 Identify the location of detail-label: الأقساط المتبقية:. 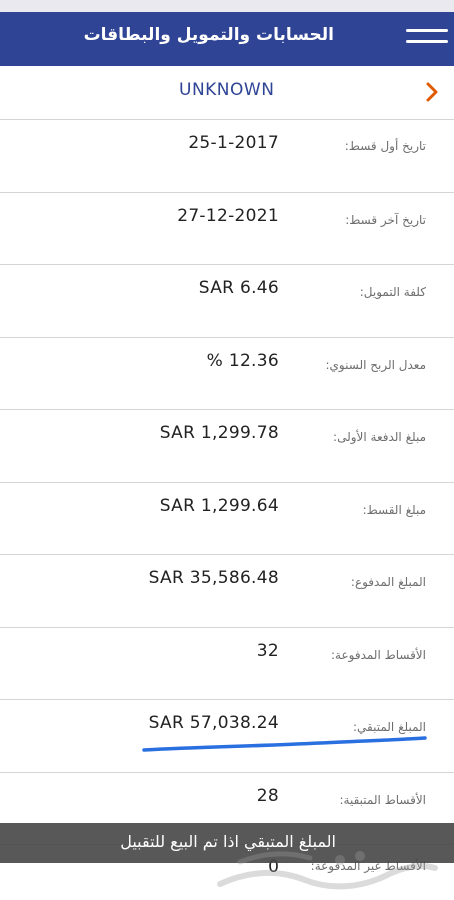
(382, 799).